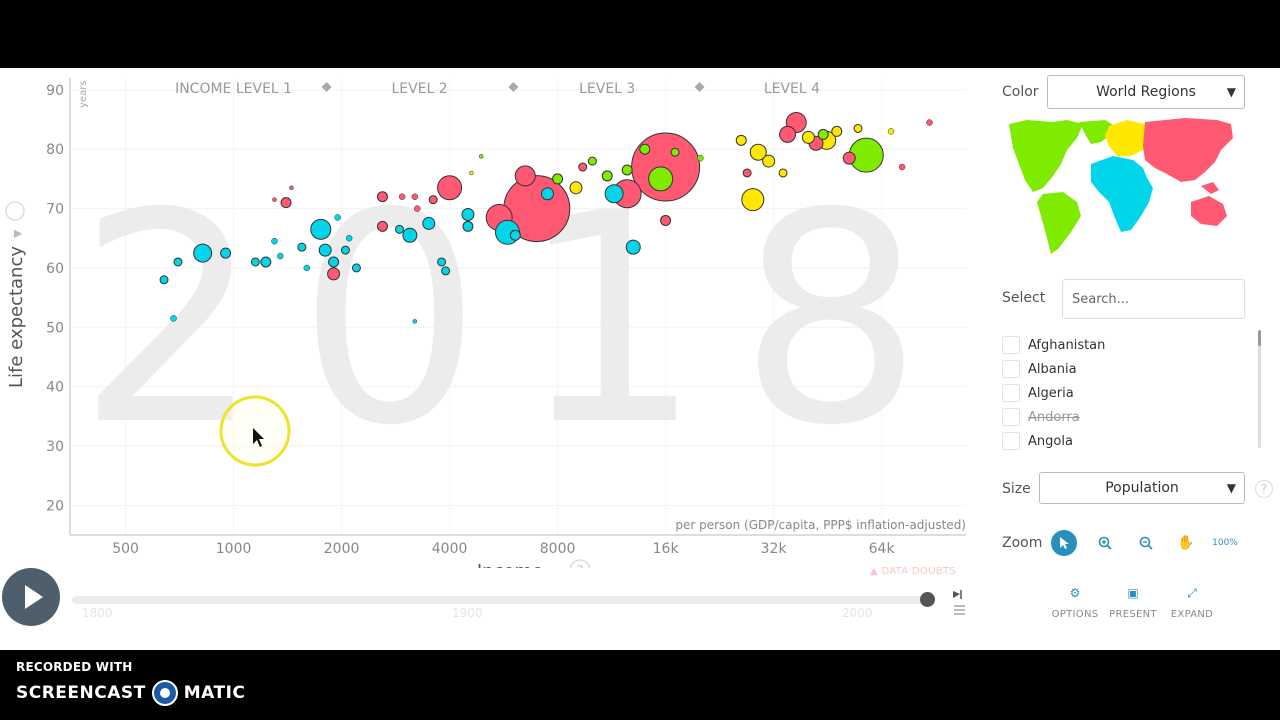 Image resolution: width=1280 pixels, height=720 pixels. I want to click on country-item: Albania, so click(1039, 369).